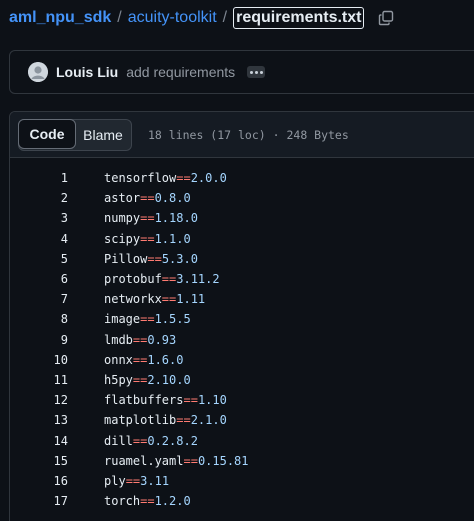  Describe the element at coordinates (179, 258) in the screenshot. I see `version-number: 5.3.0` at that location.